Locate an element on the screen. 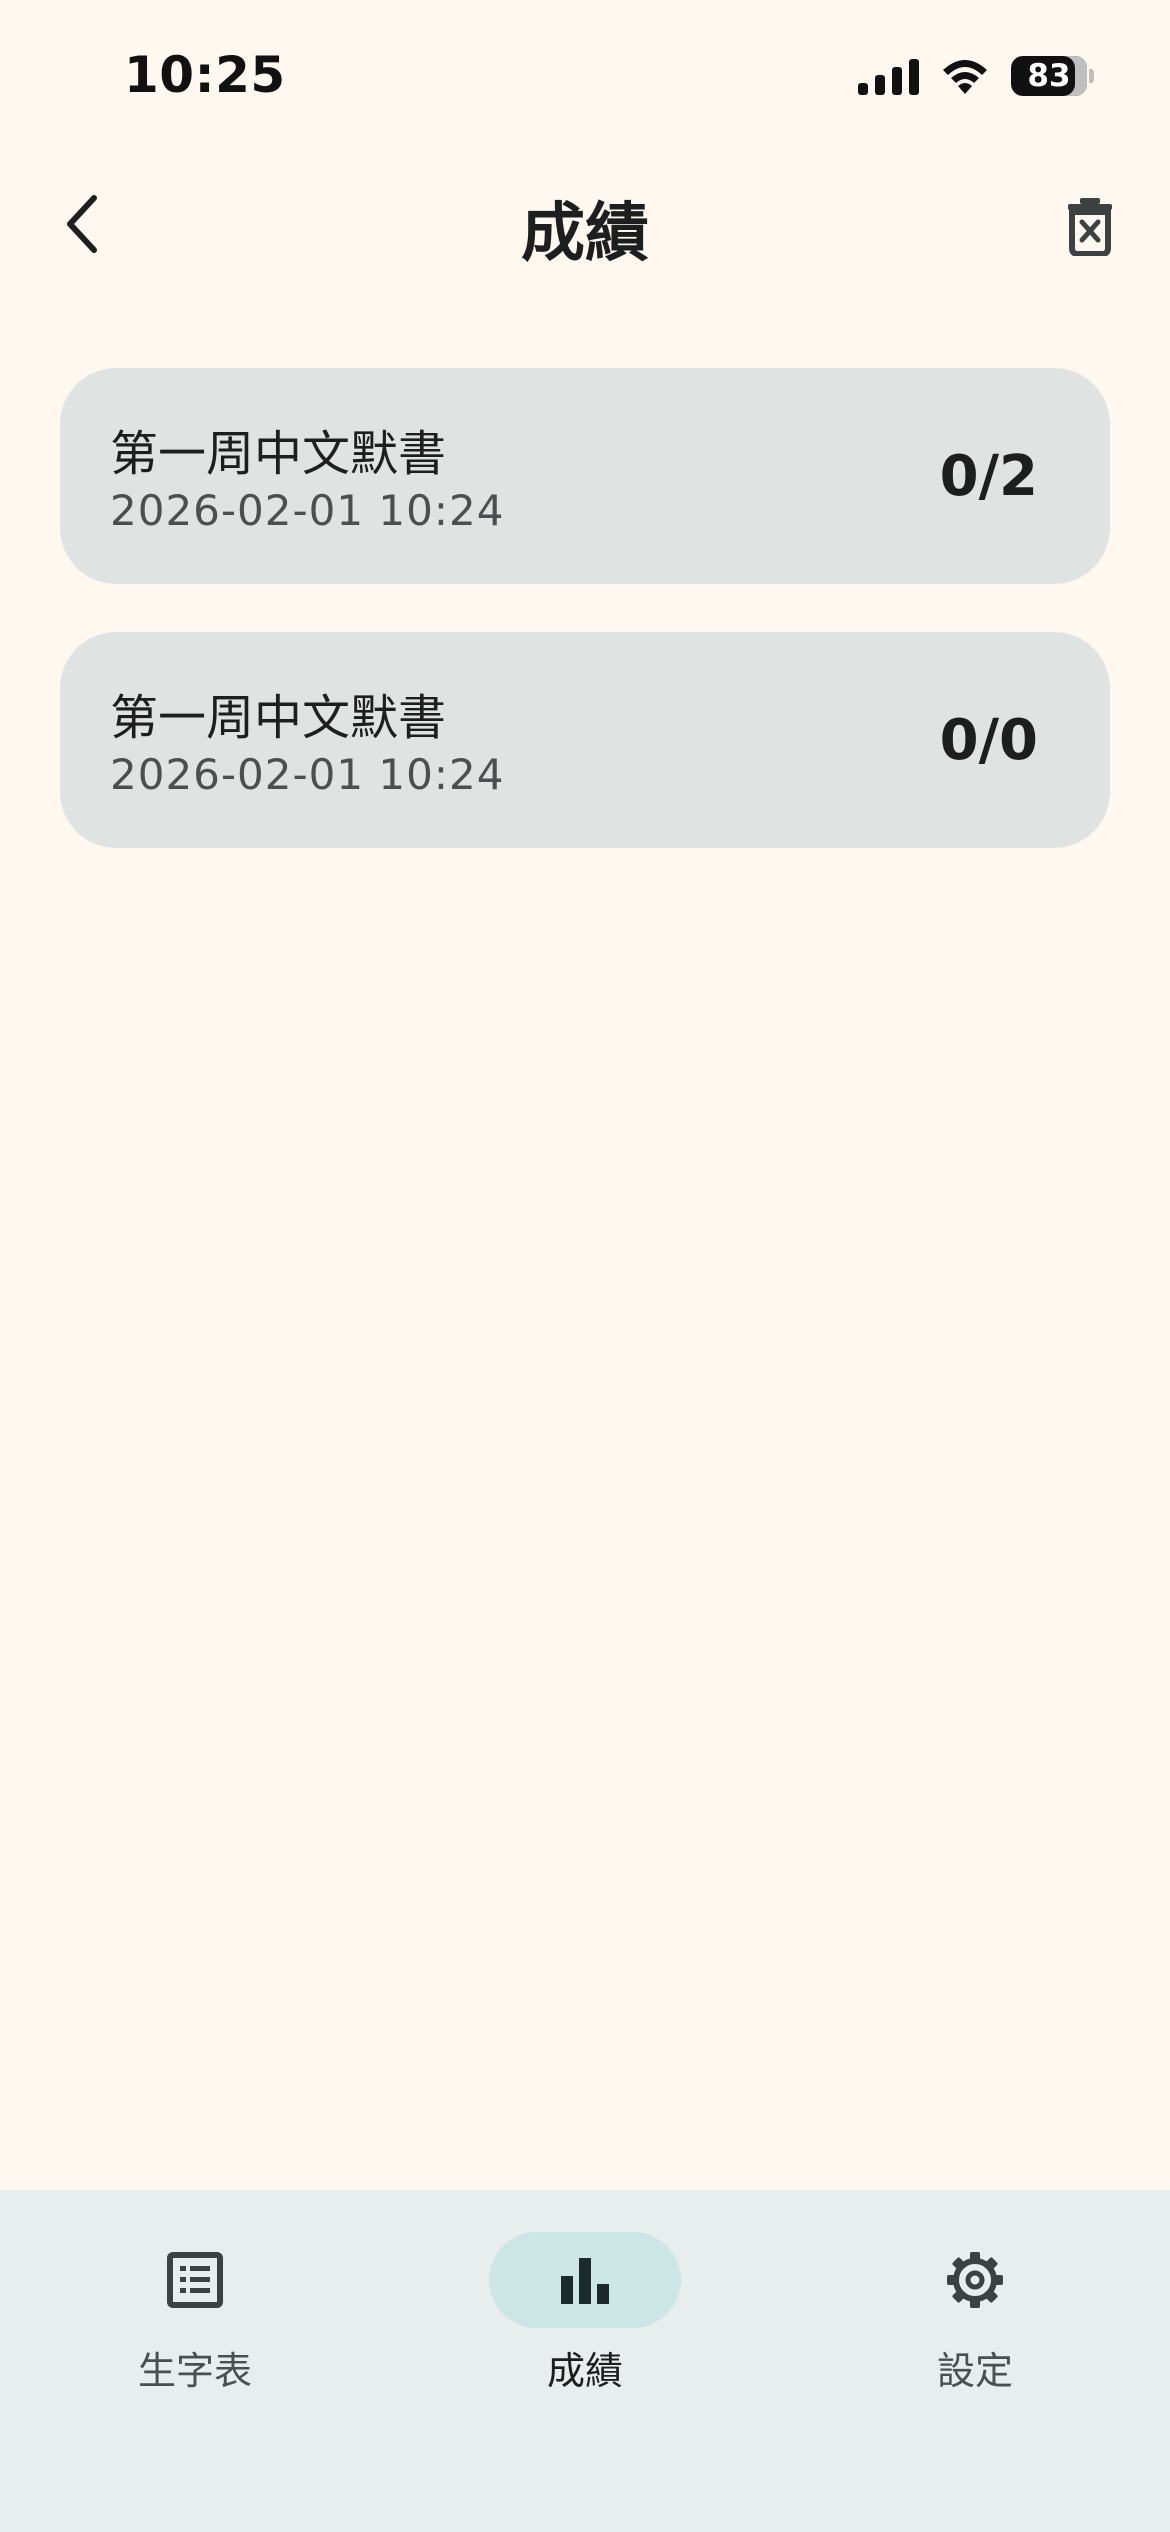 This screenshot has height=2532, width=1170. result-score: 0/0 is located at coordinates (988, 740).